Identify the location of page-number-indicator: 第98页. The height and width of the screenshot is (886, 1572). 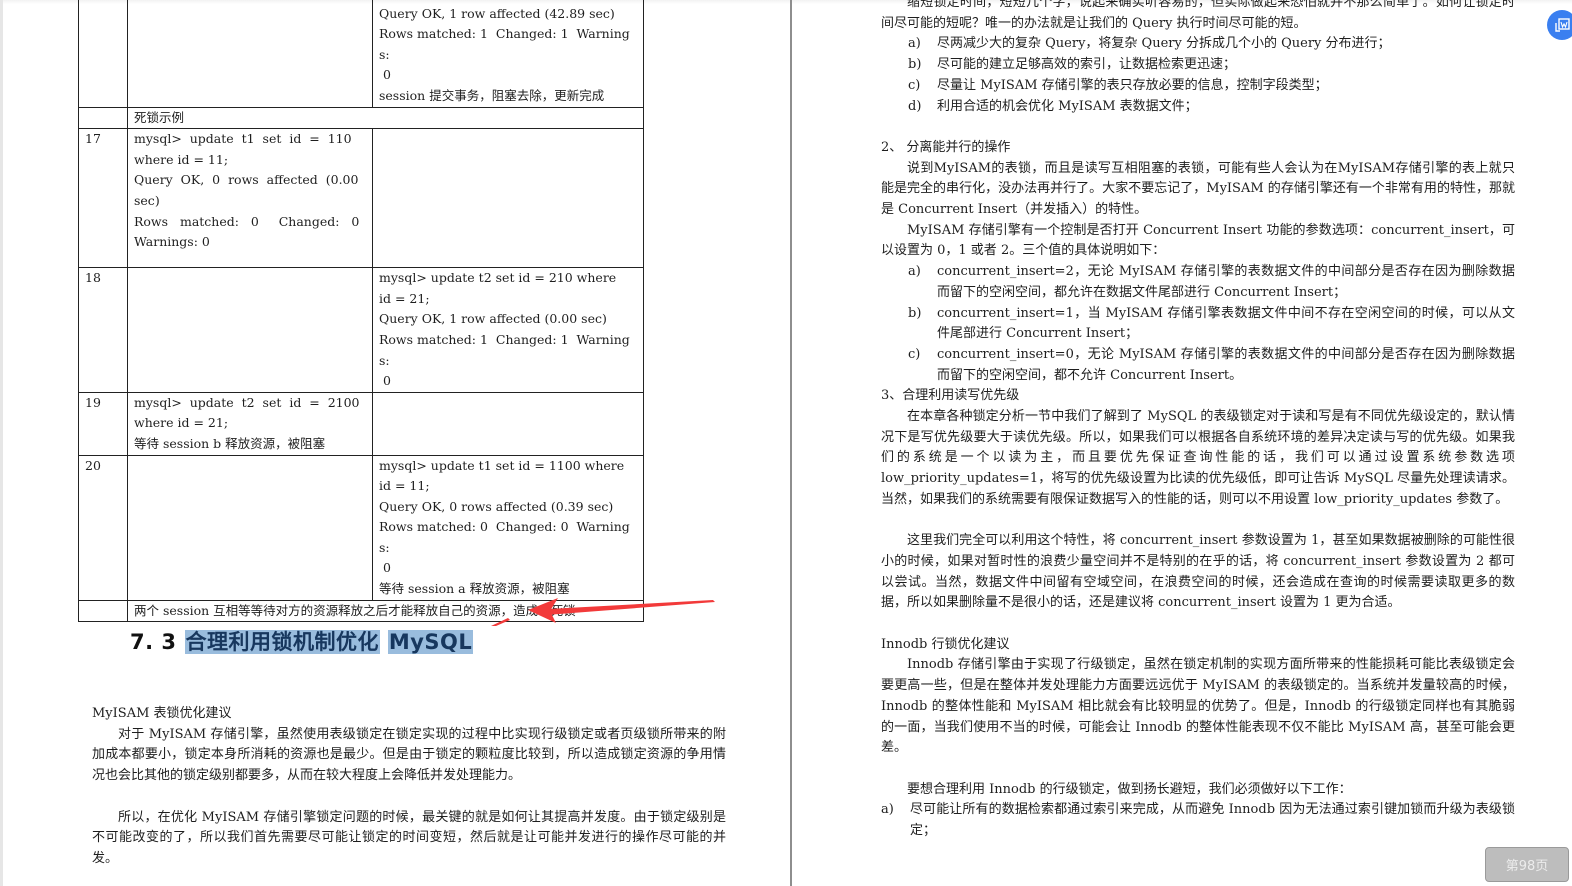
(1527, 864).